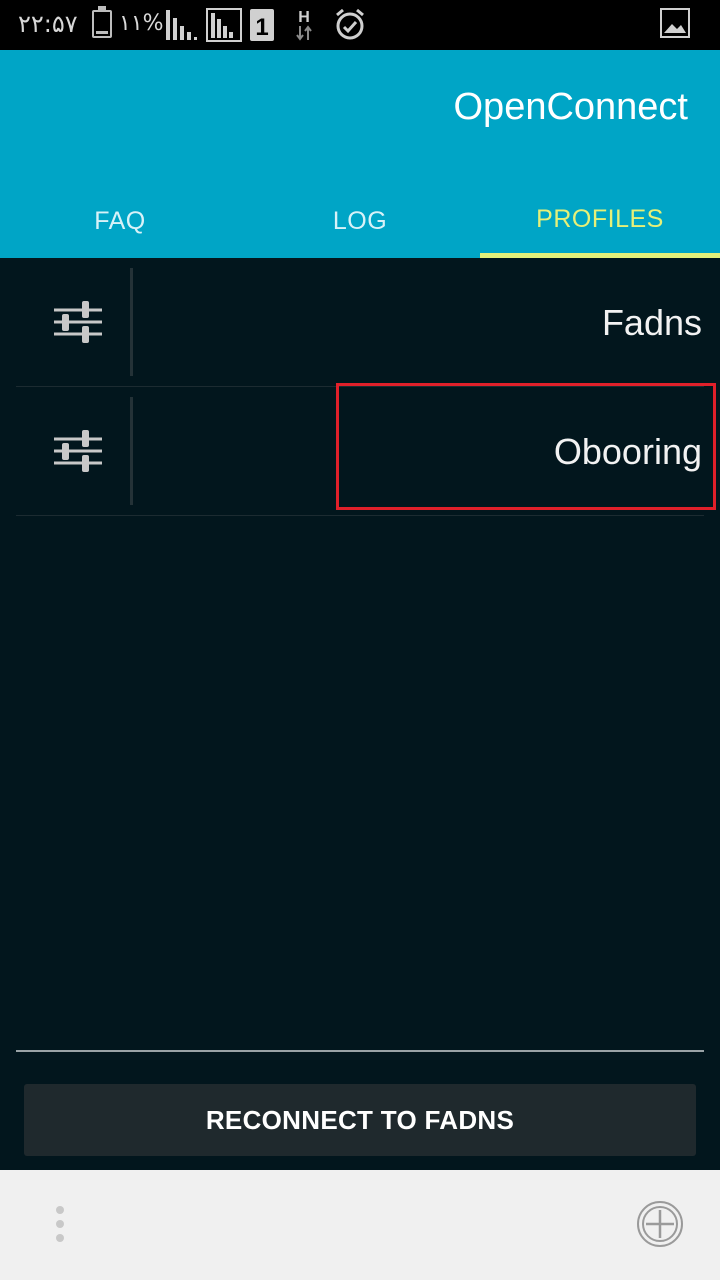 This screenshot has width=720, height=1280. Describe the element at coordinates (675, 23) in the screenshot. I see `gallery-notification-icon` at that location.